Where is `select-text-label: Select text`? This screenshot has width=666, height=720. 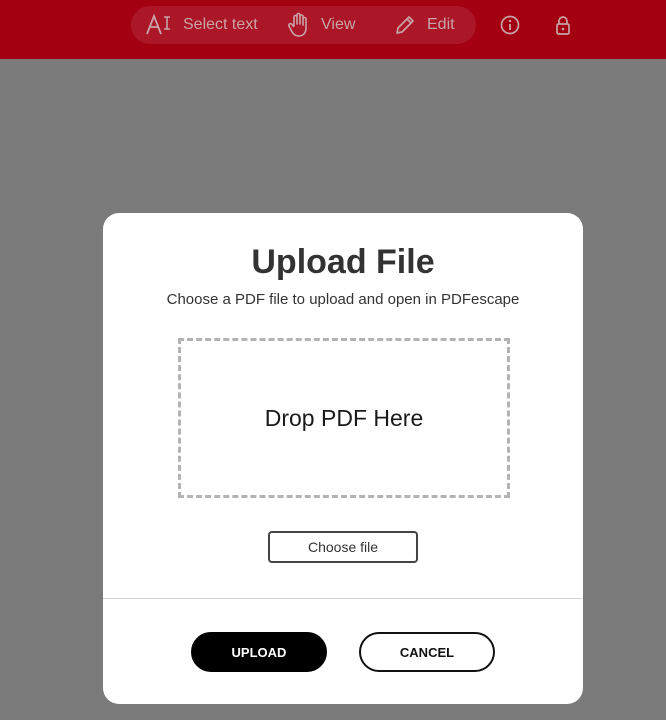
select-text-label: Select text is located at coordinates (220, 24).